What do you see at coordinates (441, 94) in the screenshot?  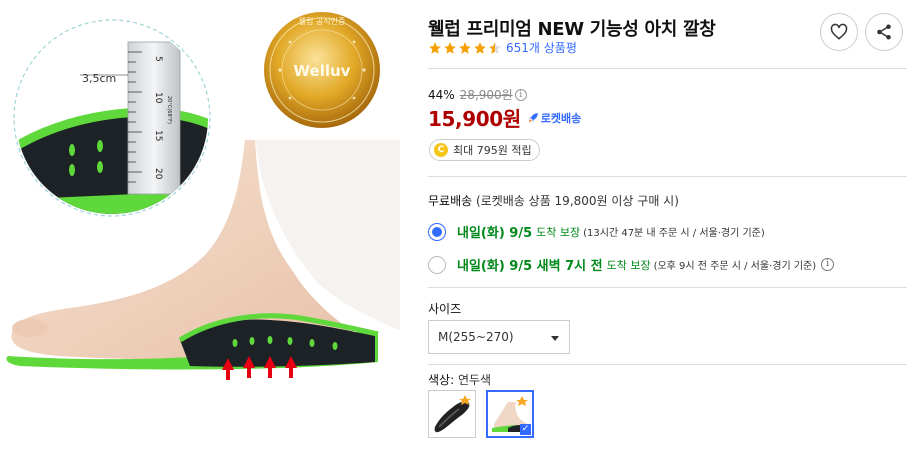 I see `discount-rate: 44%` at bounding box center [441, 94].